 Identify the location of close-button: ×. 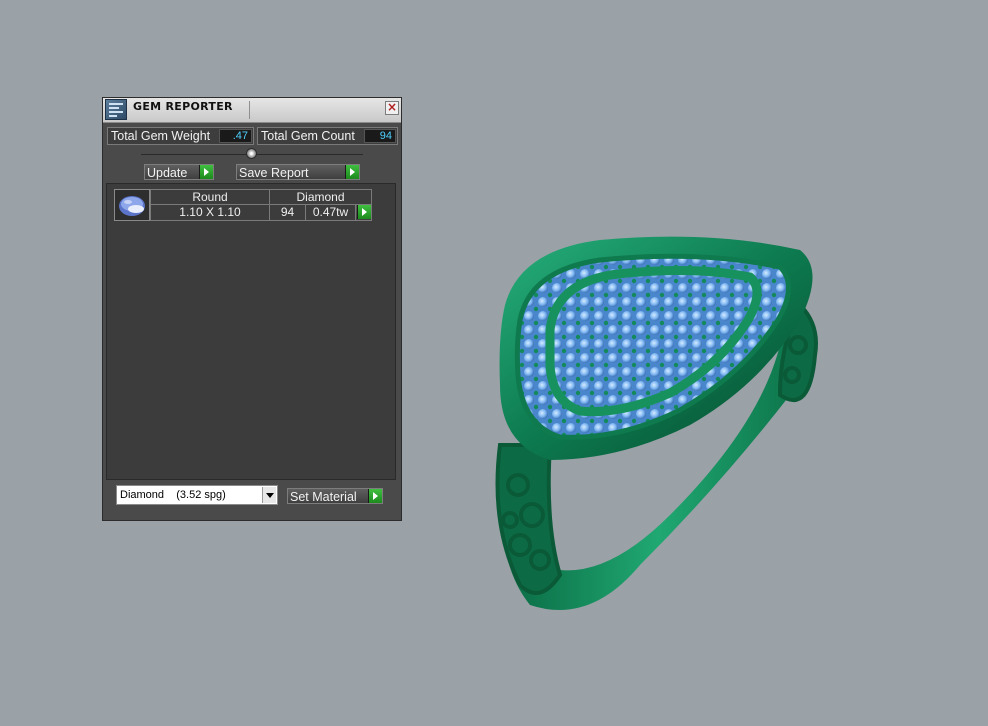
(392, 108).